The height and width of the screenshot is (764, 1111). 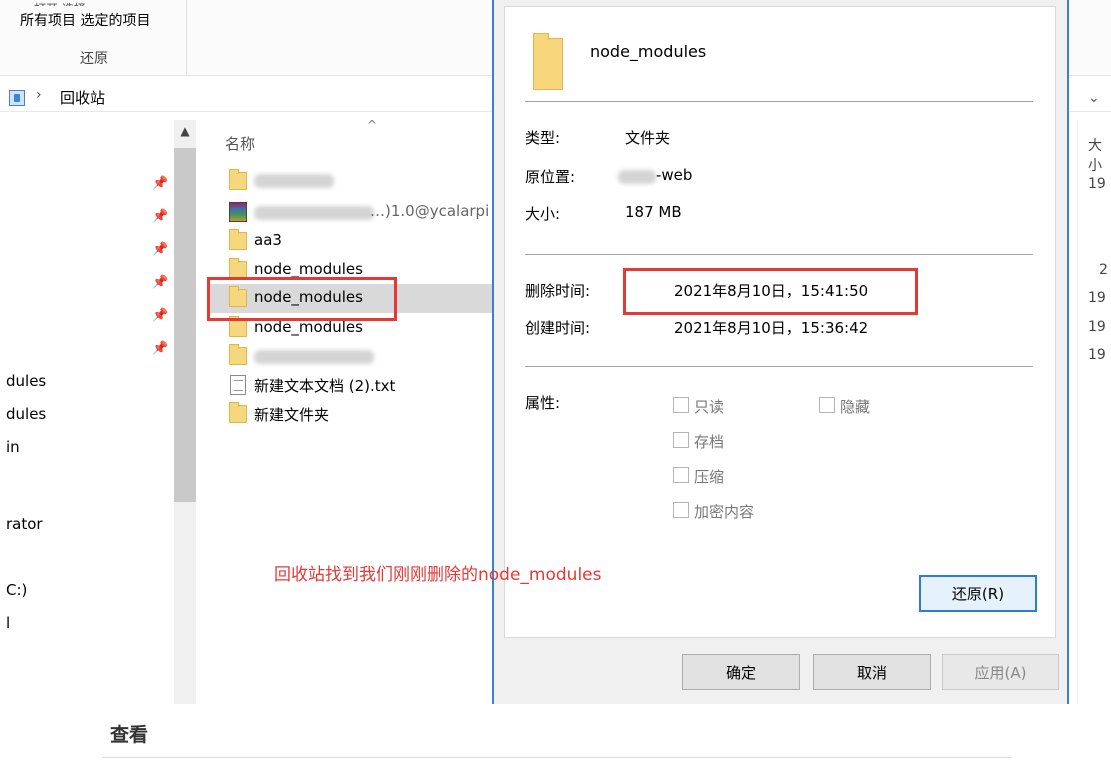 I want to click on readonly-label: 只读, so click(x=709, y=407).